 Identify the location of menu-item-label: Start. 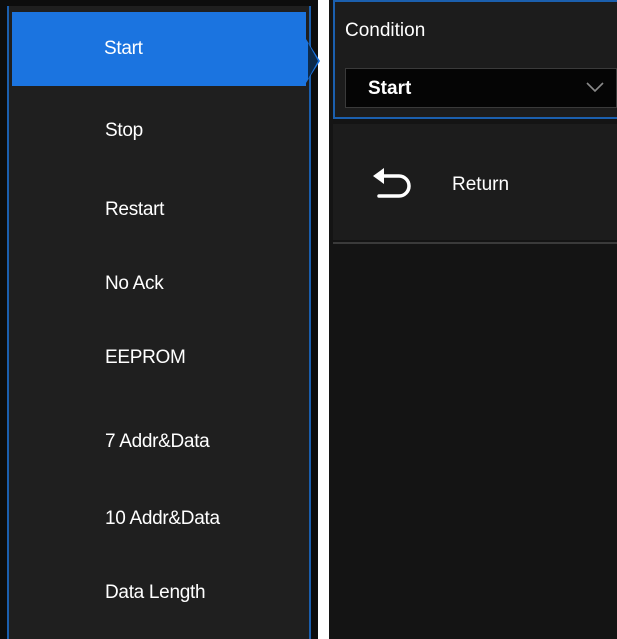
(123, 48).